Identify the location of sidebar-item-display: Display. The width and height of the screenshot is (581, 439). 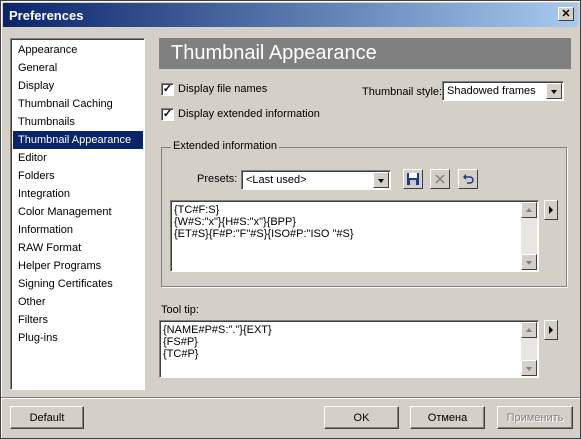
(78, 86).